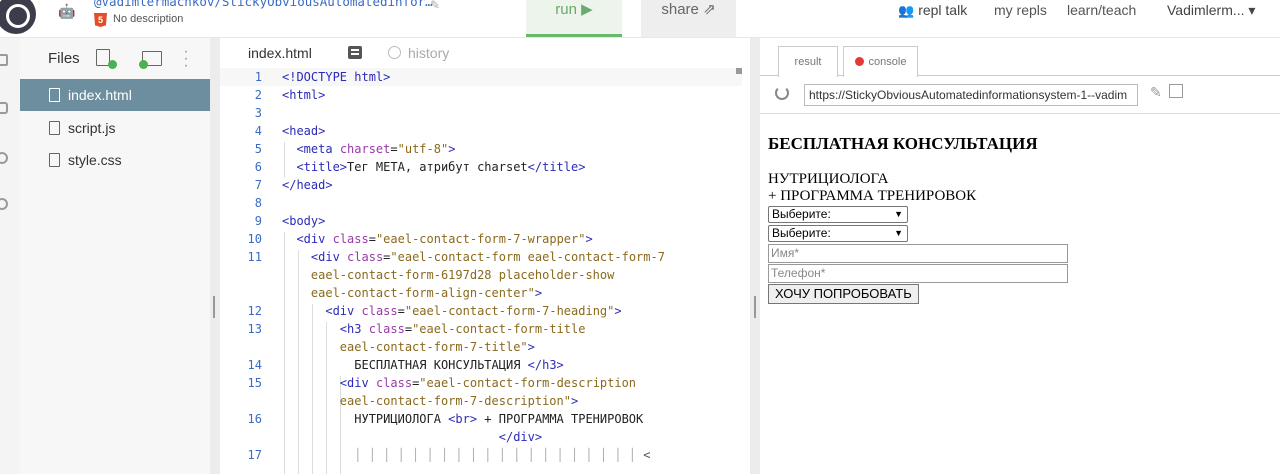  I want to click on line-number: 17, so click(254, 455).